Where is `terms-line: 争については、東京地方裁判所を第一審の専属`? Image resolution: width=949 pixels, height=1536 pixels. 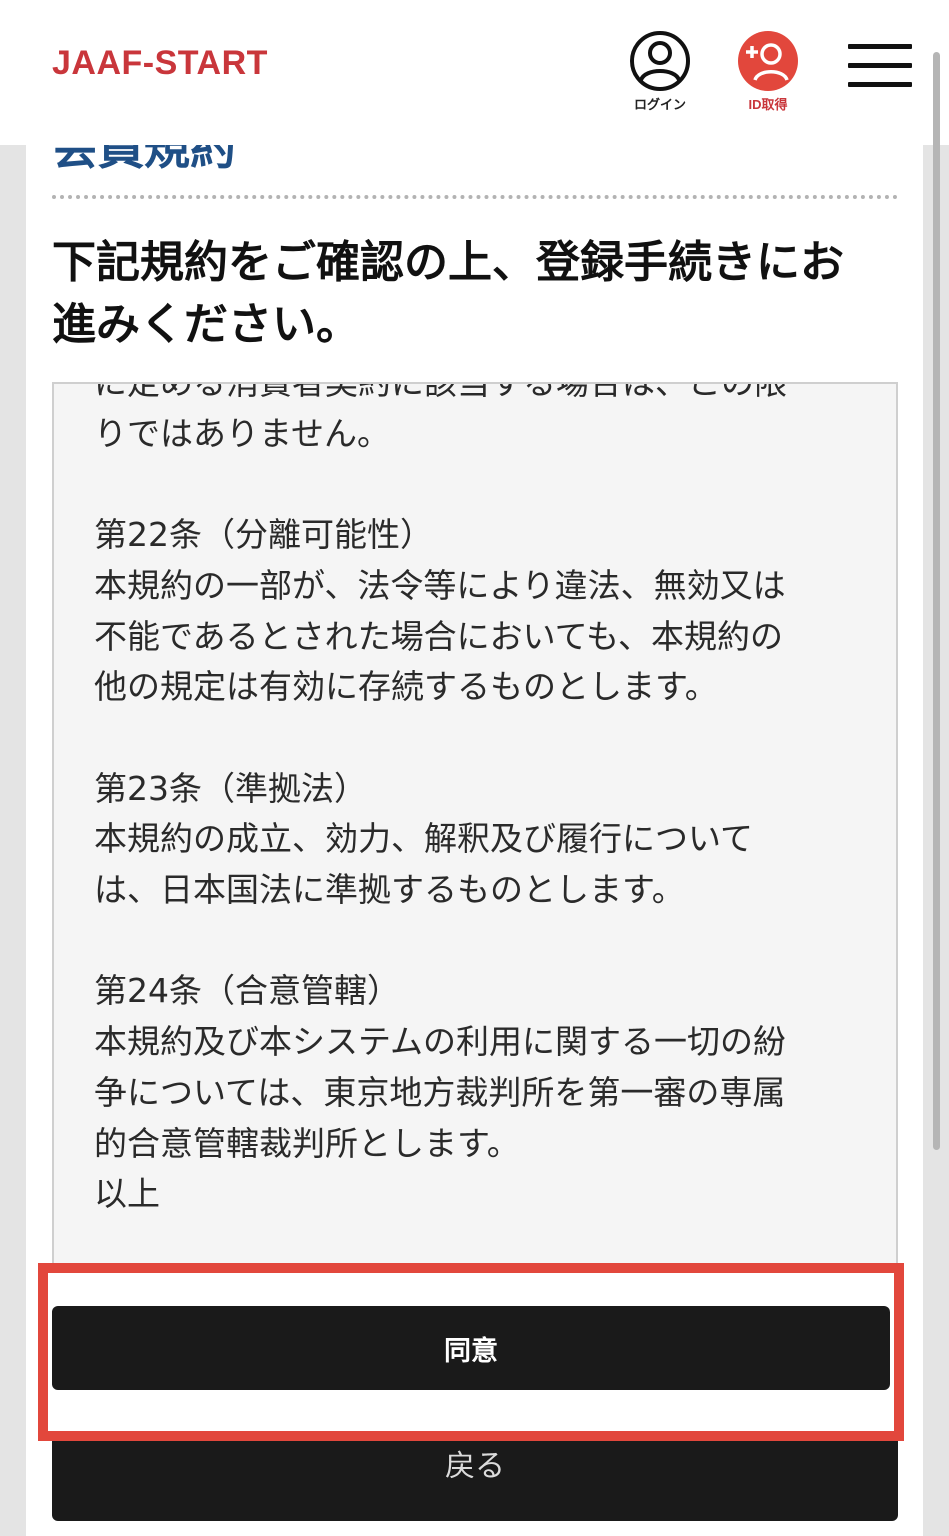
terms-line: 争については、東京地方裁判所を第一審の専属 is located at coordinates (440, 1092).